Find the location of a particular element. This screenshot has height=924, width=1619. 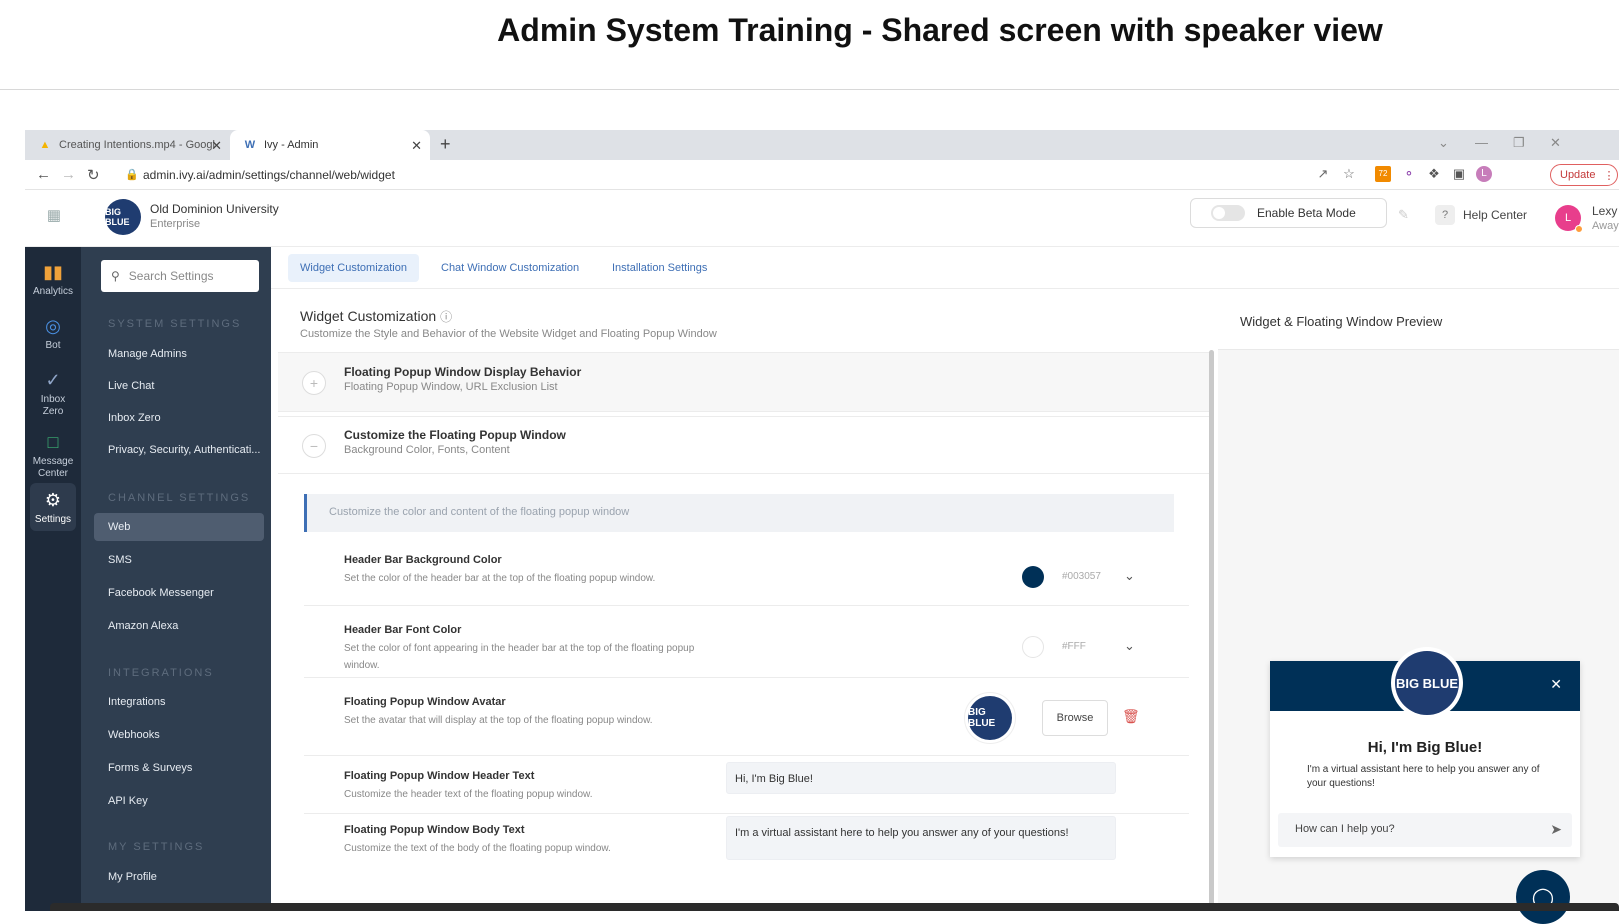

share-icon: ↗ is located at coordinates (1323, 174).